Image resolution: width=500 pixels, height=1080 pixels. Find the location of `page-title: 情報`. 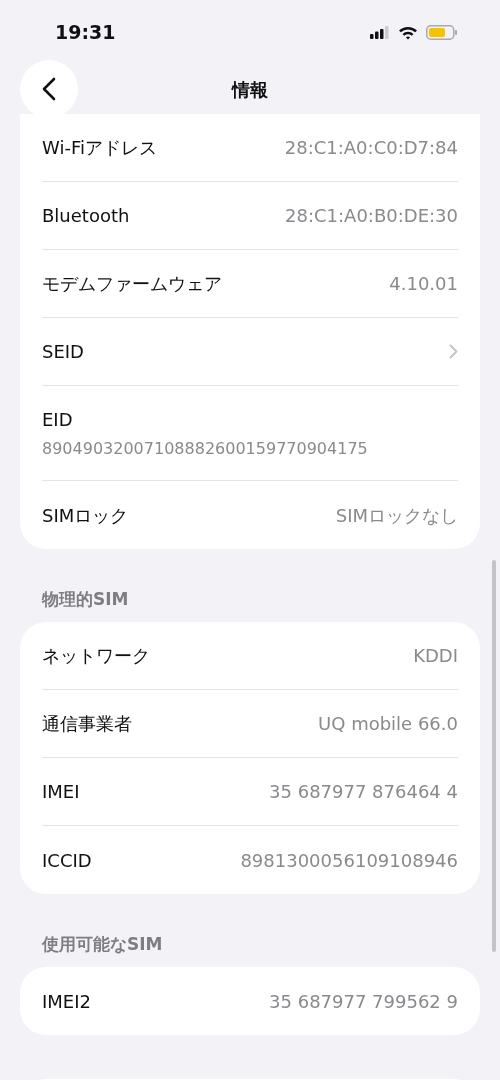

page-title: 情報 is located at coordinates (250, 89).